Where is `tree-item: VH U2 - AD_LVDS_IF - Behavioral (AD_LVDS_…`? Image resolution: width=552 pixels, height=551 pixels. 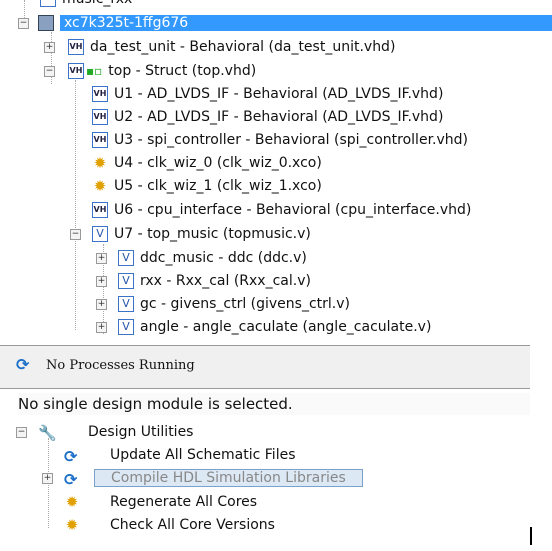 tree-item: VH U2 - AD_LVDS_IF - Behavioral (AD_LVDS_… is located at coordinates (267, 117).